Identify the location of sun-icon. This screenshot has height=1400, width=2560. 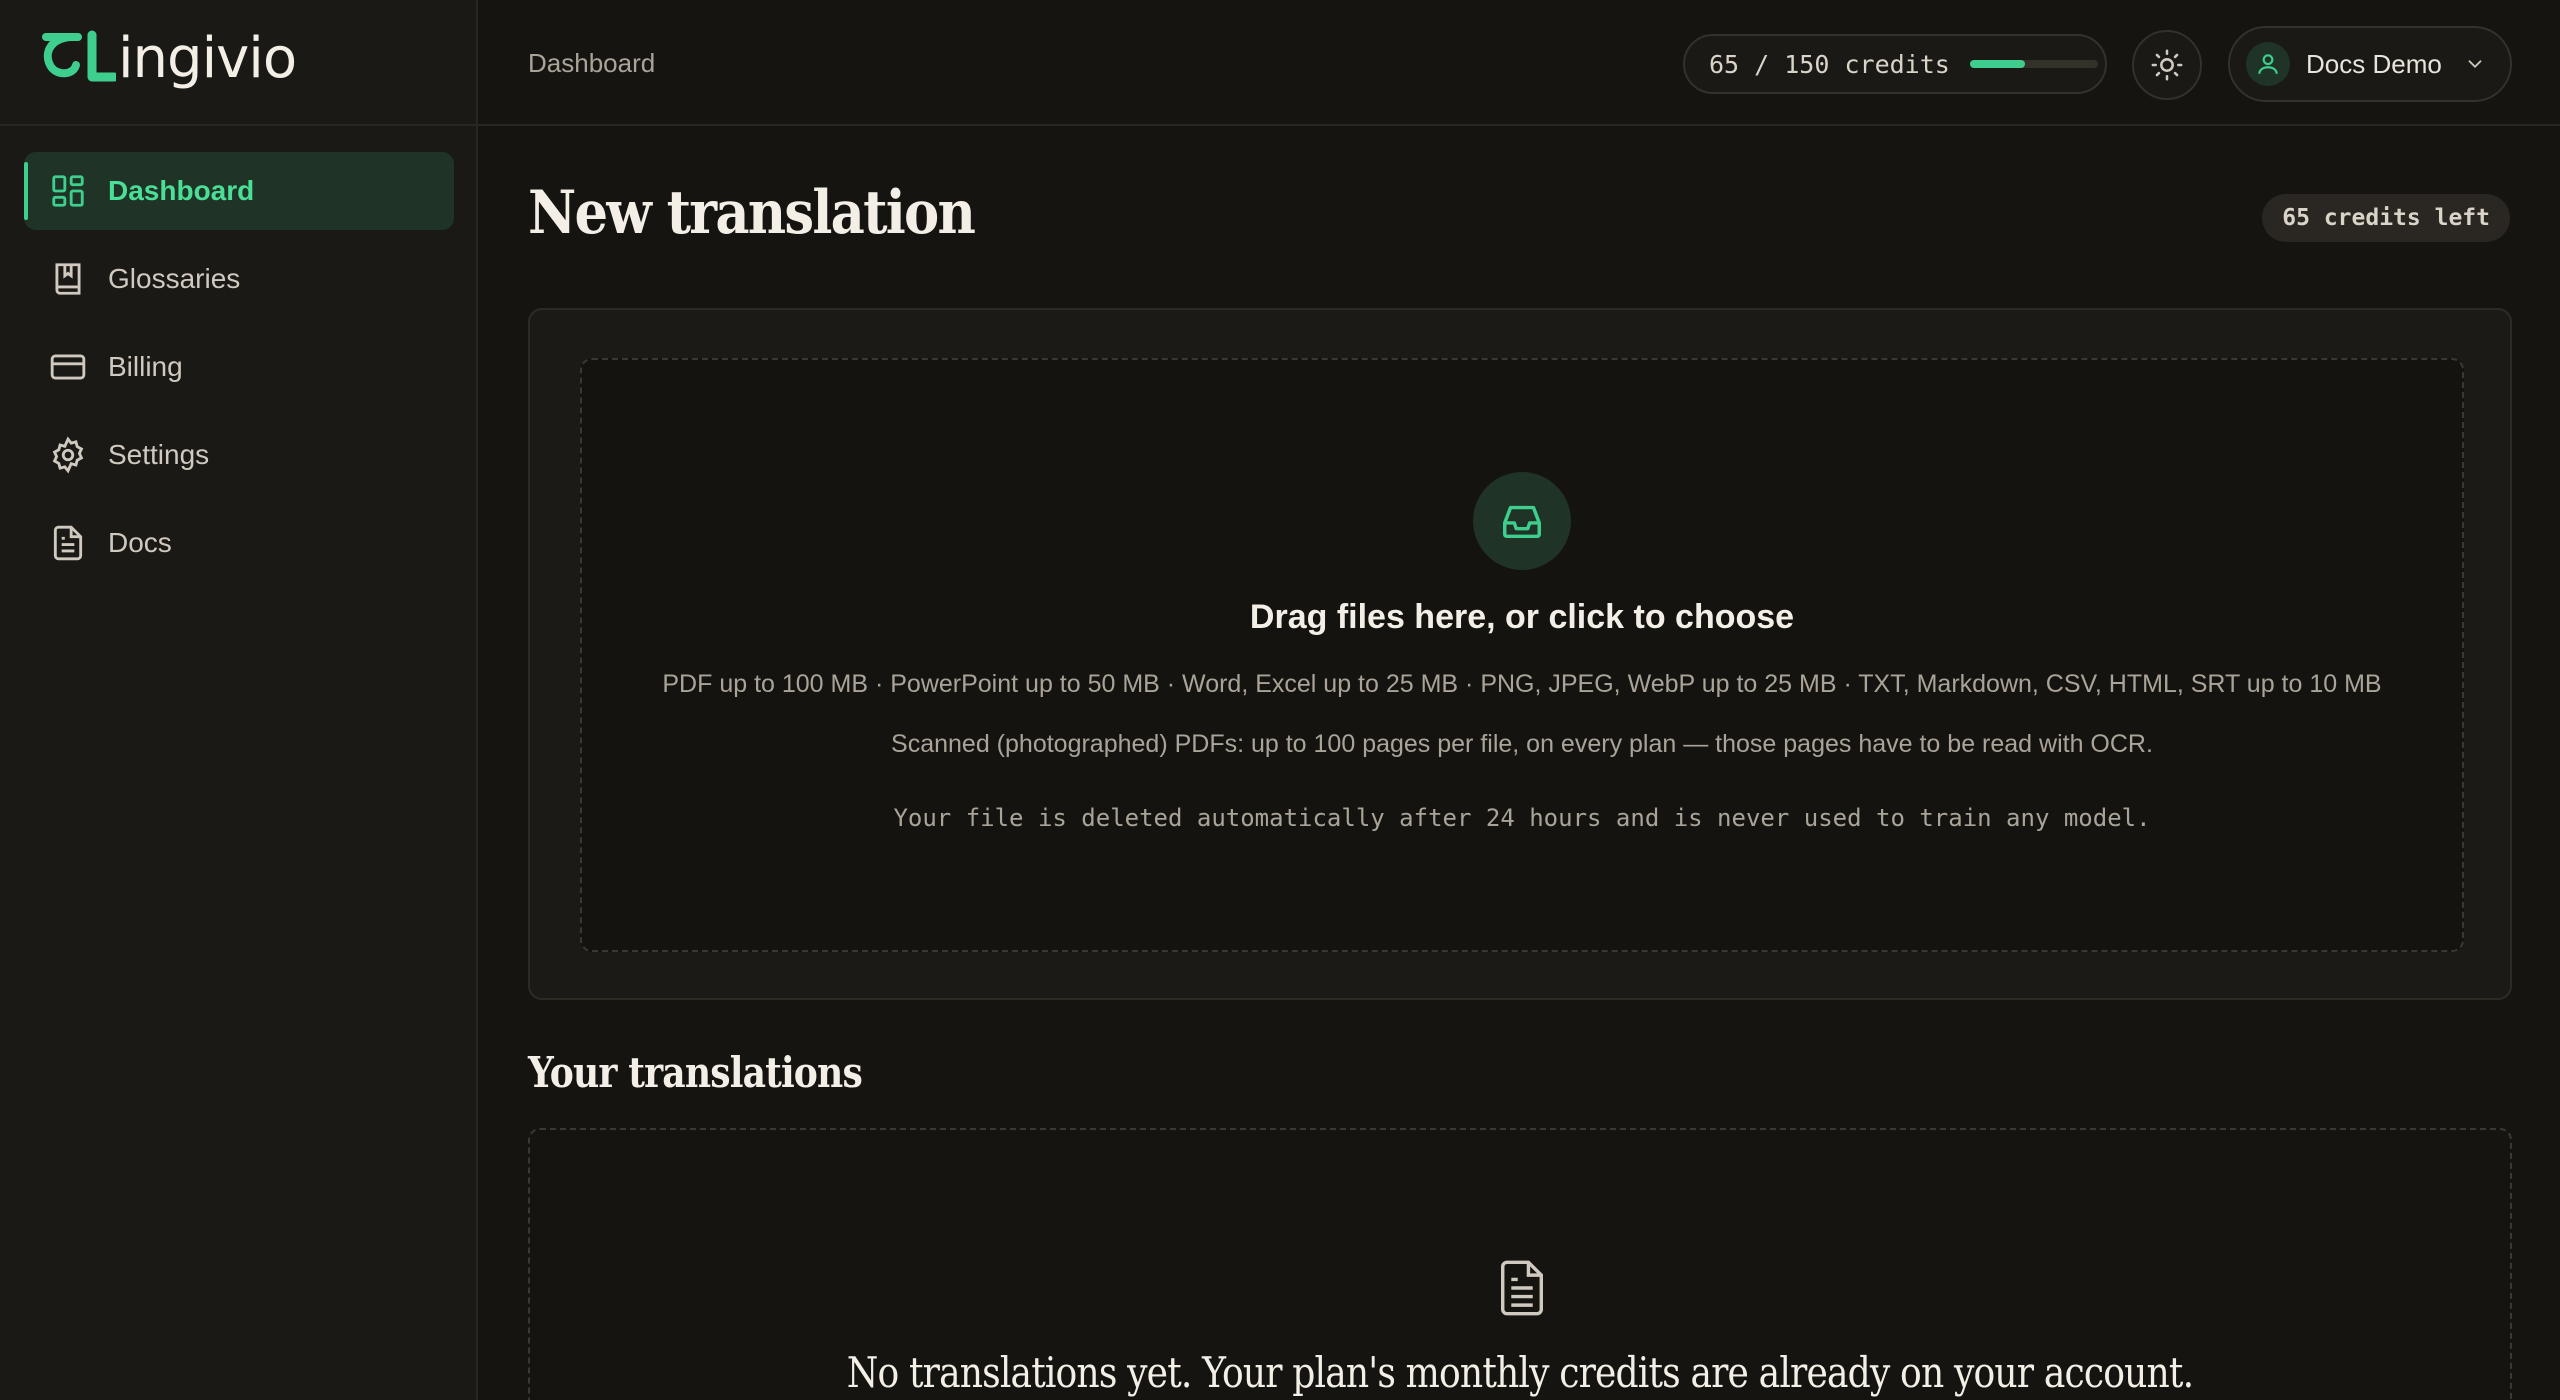
(2167, 65).